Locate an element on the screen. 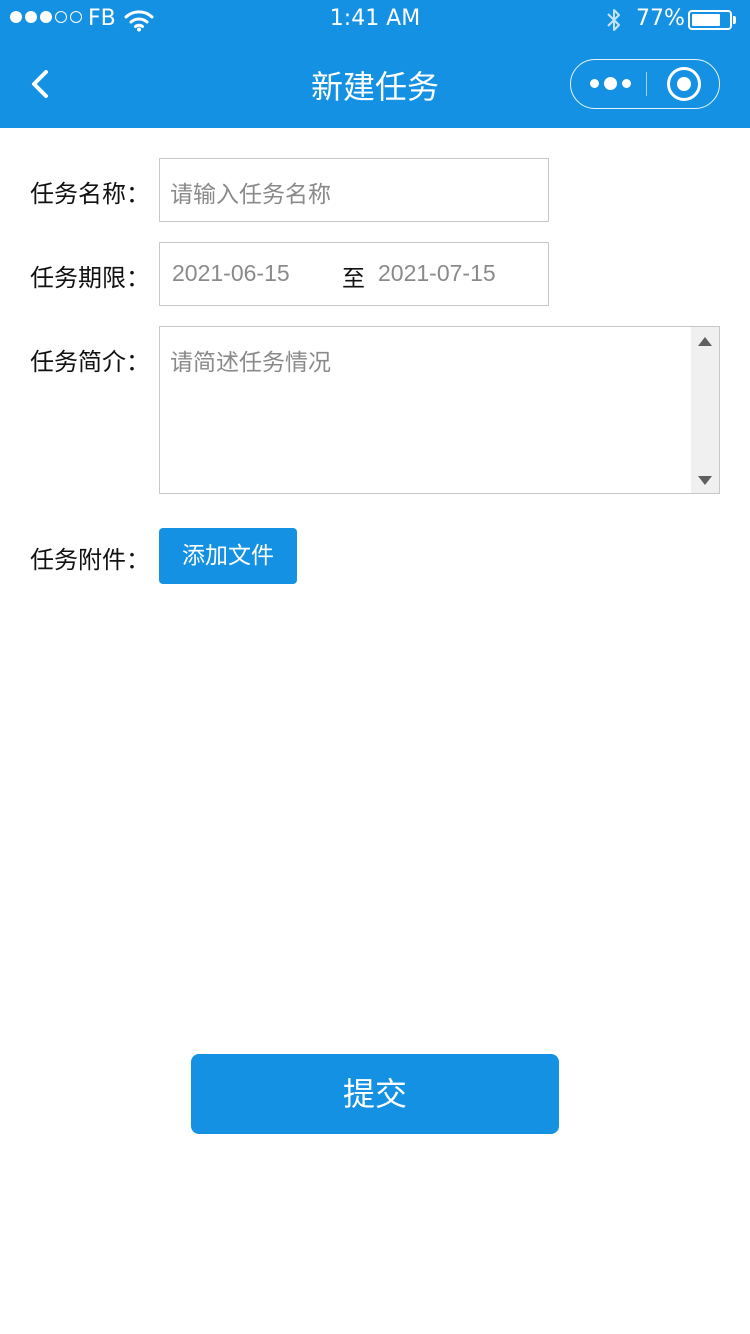 This screenshot has height=1334, width=750. back-chevron-icon is located at coordinates (40, 84).